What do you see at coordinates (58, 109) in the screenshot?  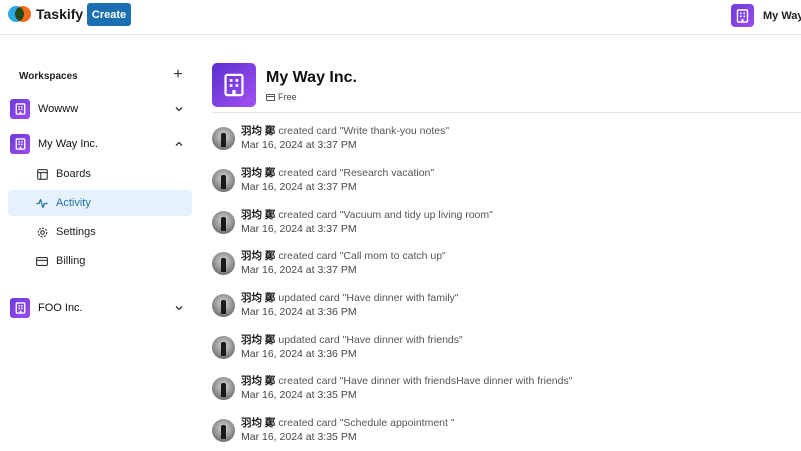 I see `workspace-name: Wowww` at bounding box center [58, 109].